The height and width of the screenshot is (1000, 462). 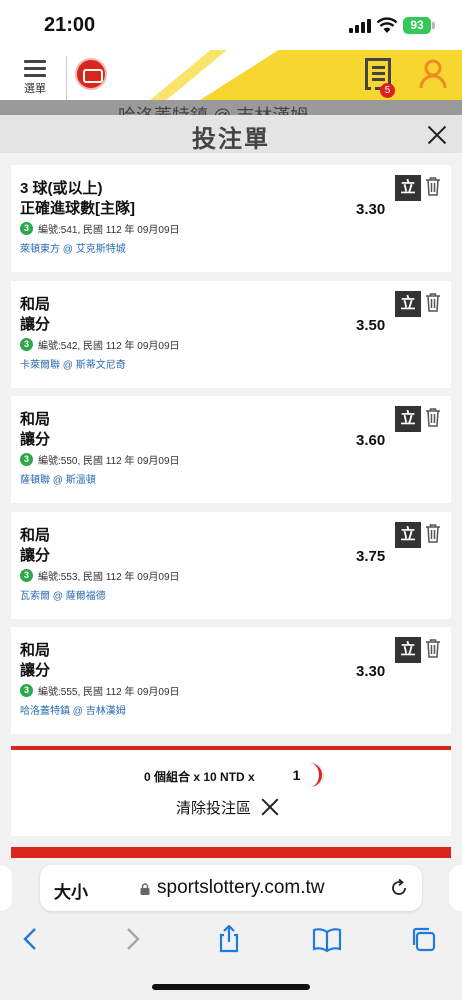 What do you see at coordinates (70, 25) in the screenshot?
I see `status-time: 21:00` at bounding box center [70, 25].